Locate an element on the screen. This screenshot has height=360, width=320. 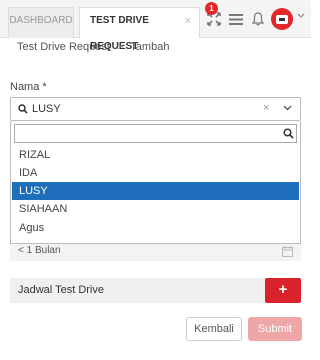
back-button: Kembali is located at coordinates (214, 329).